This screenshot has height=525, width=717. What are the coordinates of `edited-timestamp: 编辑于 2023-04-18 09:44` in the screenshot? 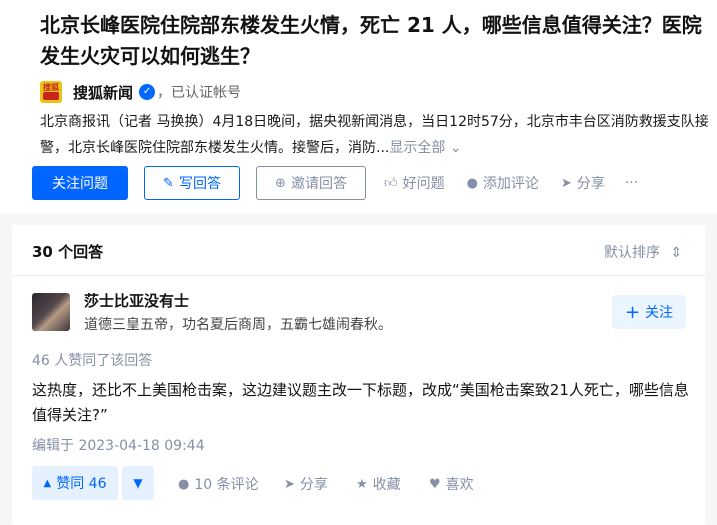 It's located at (118, 445).